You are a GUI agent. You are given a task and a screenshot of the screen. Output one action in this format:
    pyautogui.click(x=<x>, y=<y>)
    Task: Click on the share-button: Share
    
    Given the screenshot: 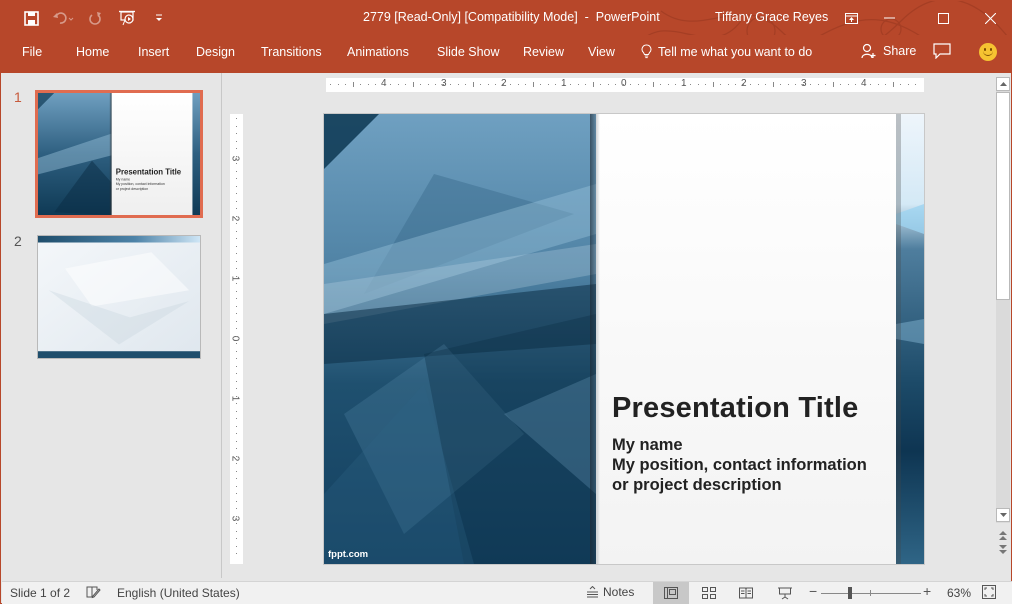 What is the action you would take?
    pyautogui.click(x=888, y=51)
    